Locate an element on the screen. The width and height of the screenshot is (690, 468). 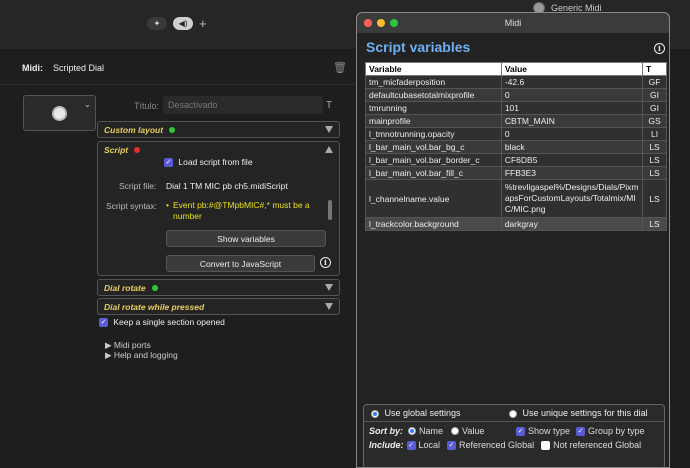
sort-name-label: Name is located at coordinates (431, 431).